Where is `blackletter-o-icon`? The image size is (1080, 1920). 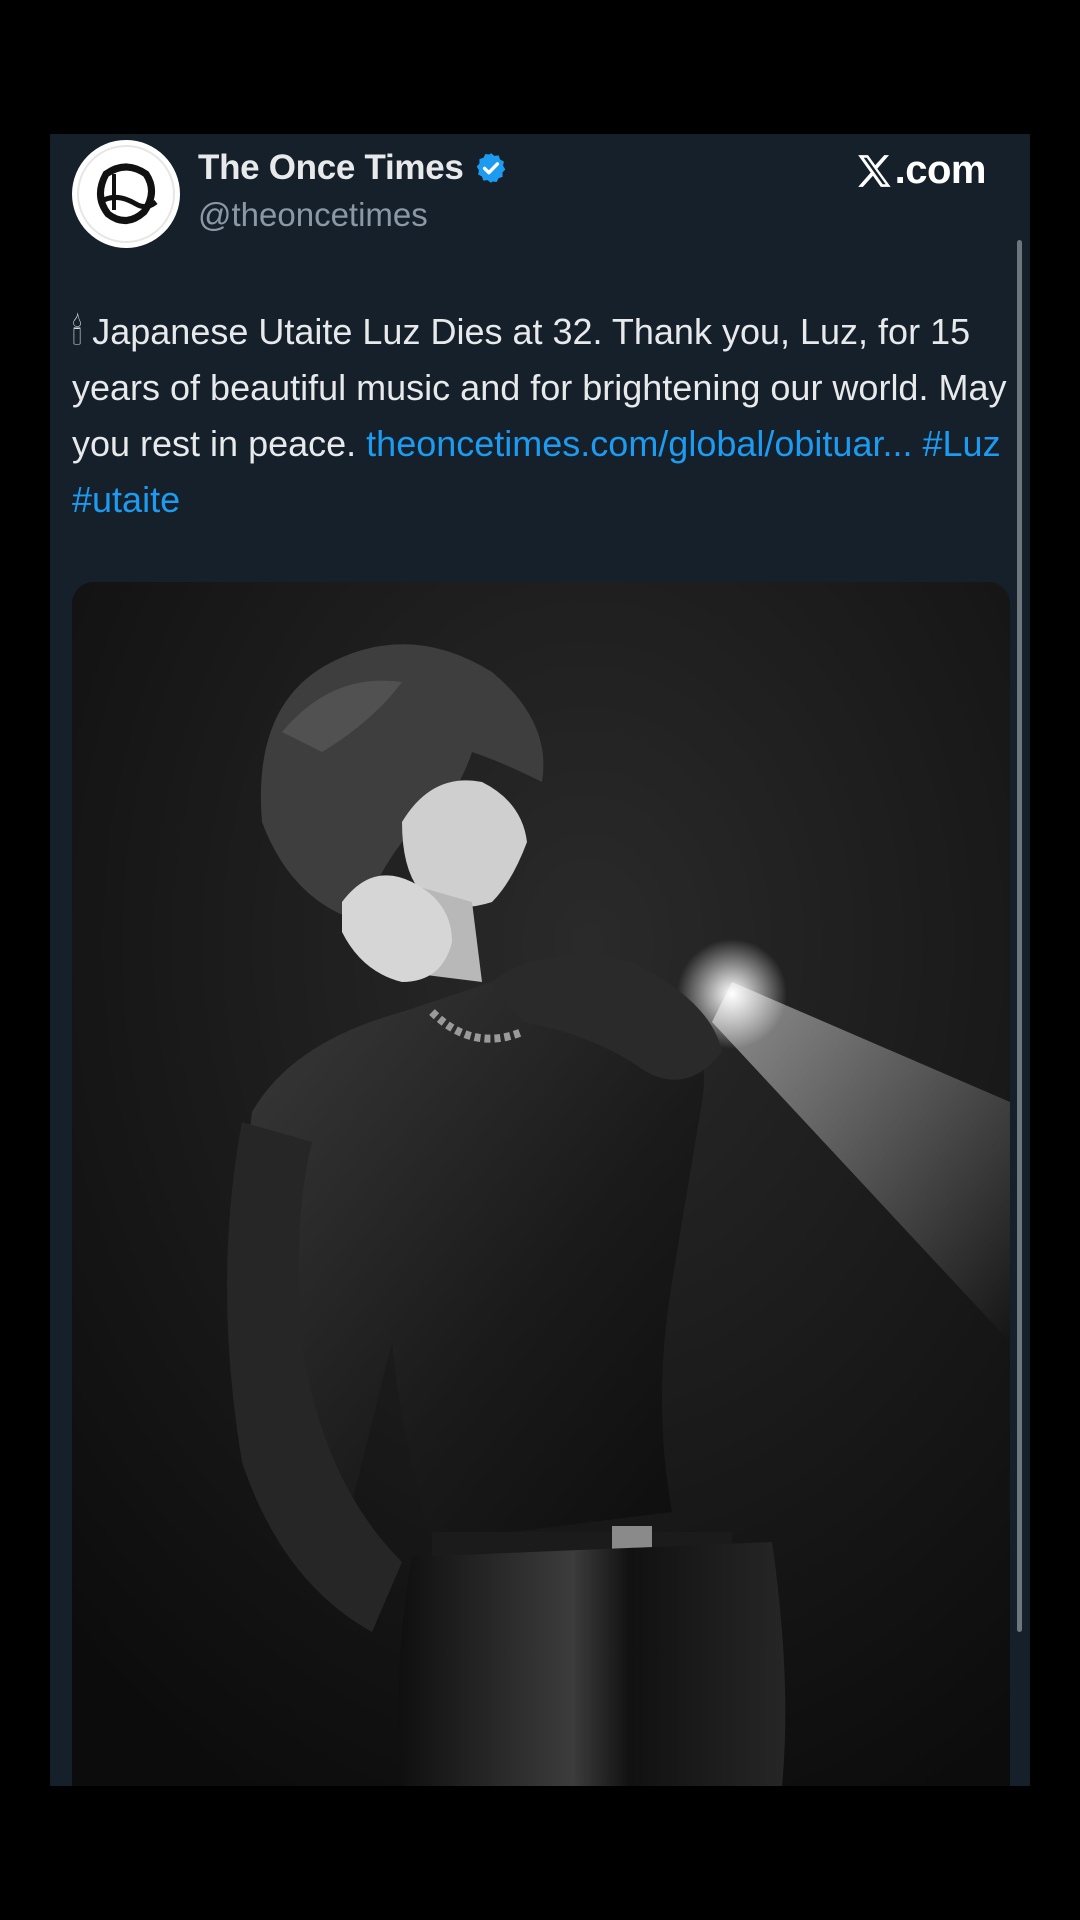 blackletter-o-icon is located at coordinates (126, 194).